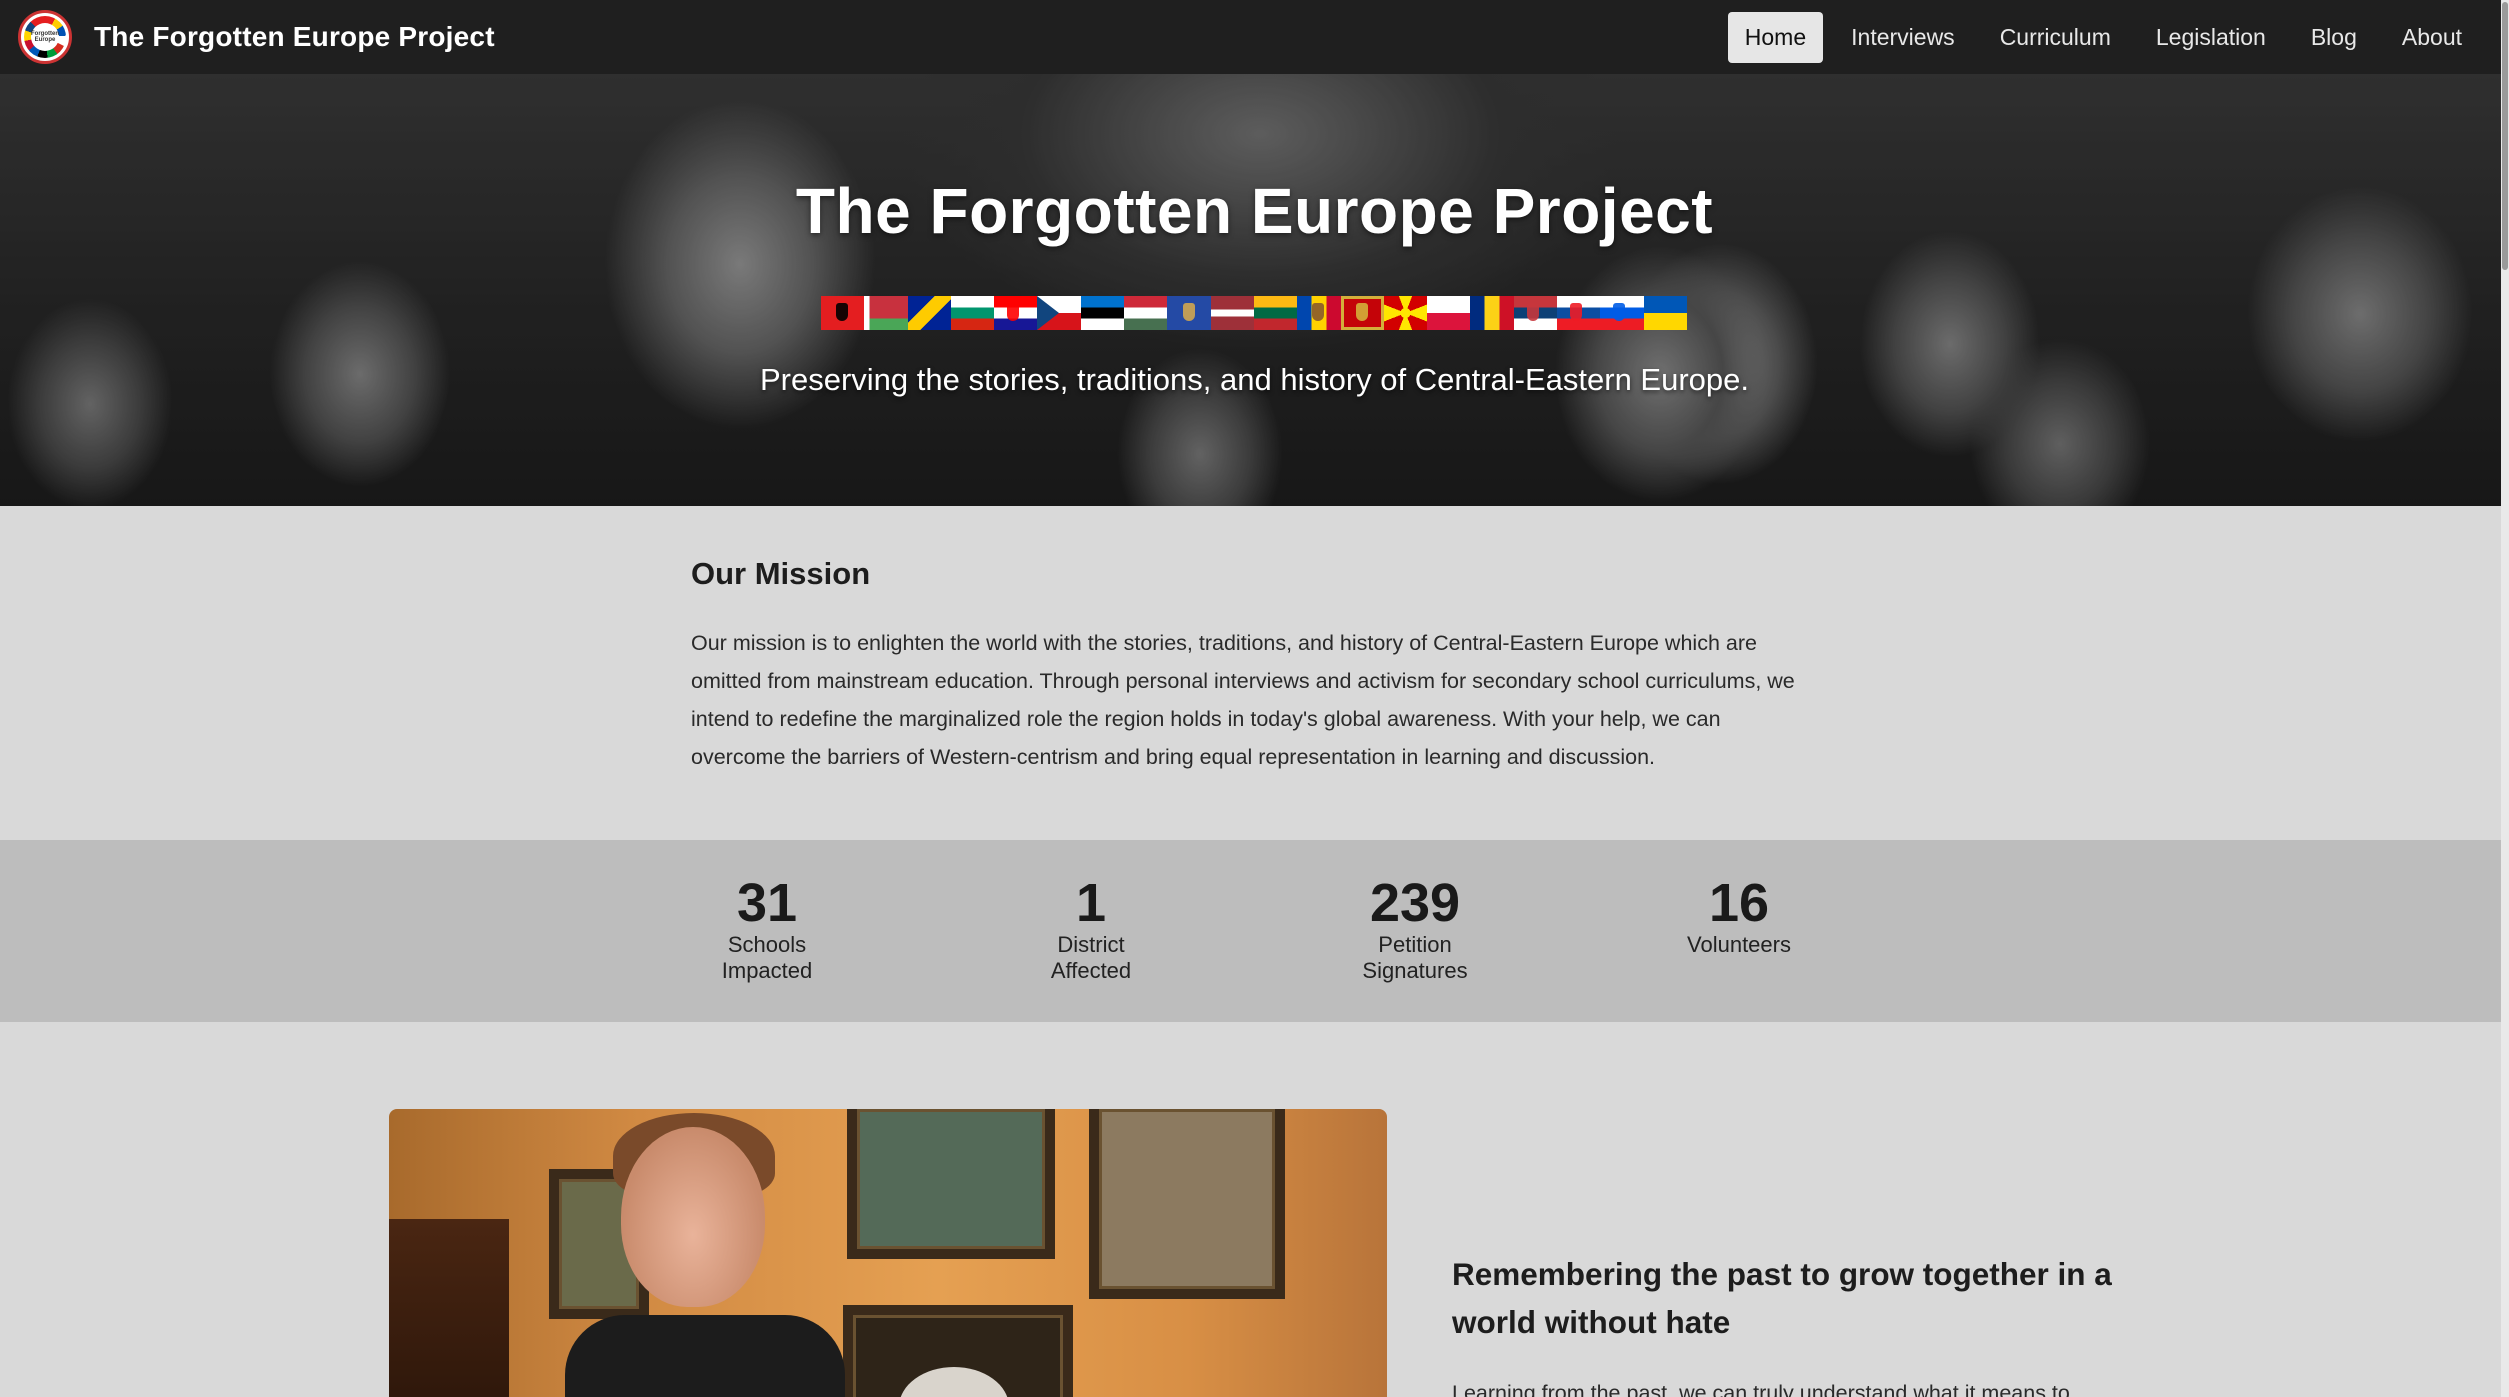  I want to click on photo-cabinet, so click(449, 1308).